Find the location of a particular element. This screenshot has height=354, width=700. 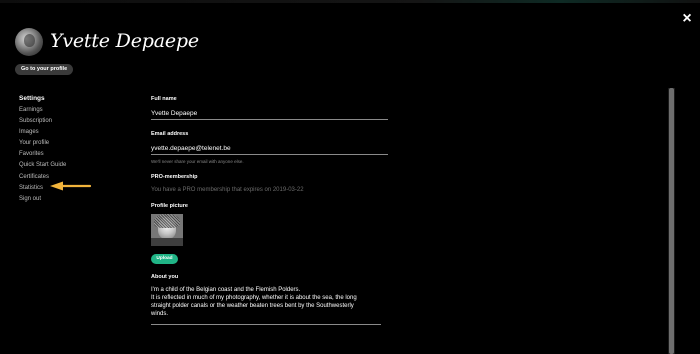

page-scrollbar is located at coordinates (671, 221).